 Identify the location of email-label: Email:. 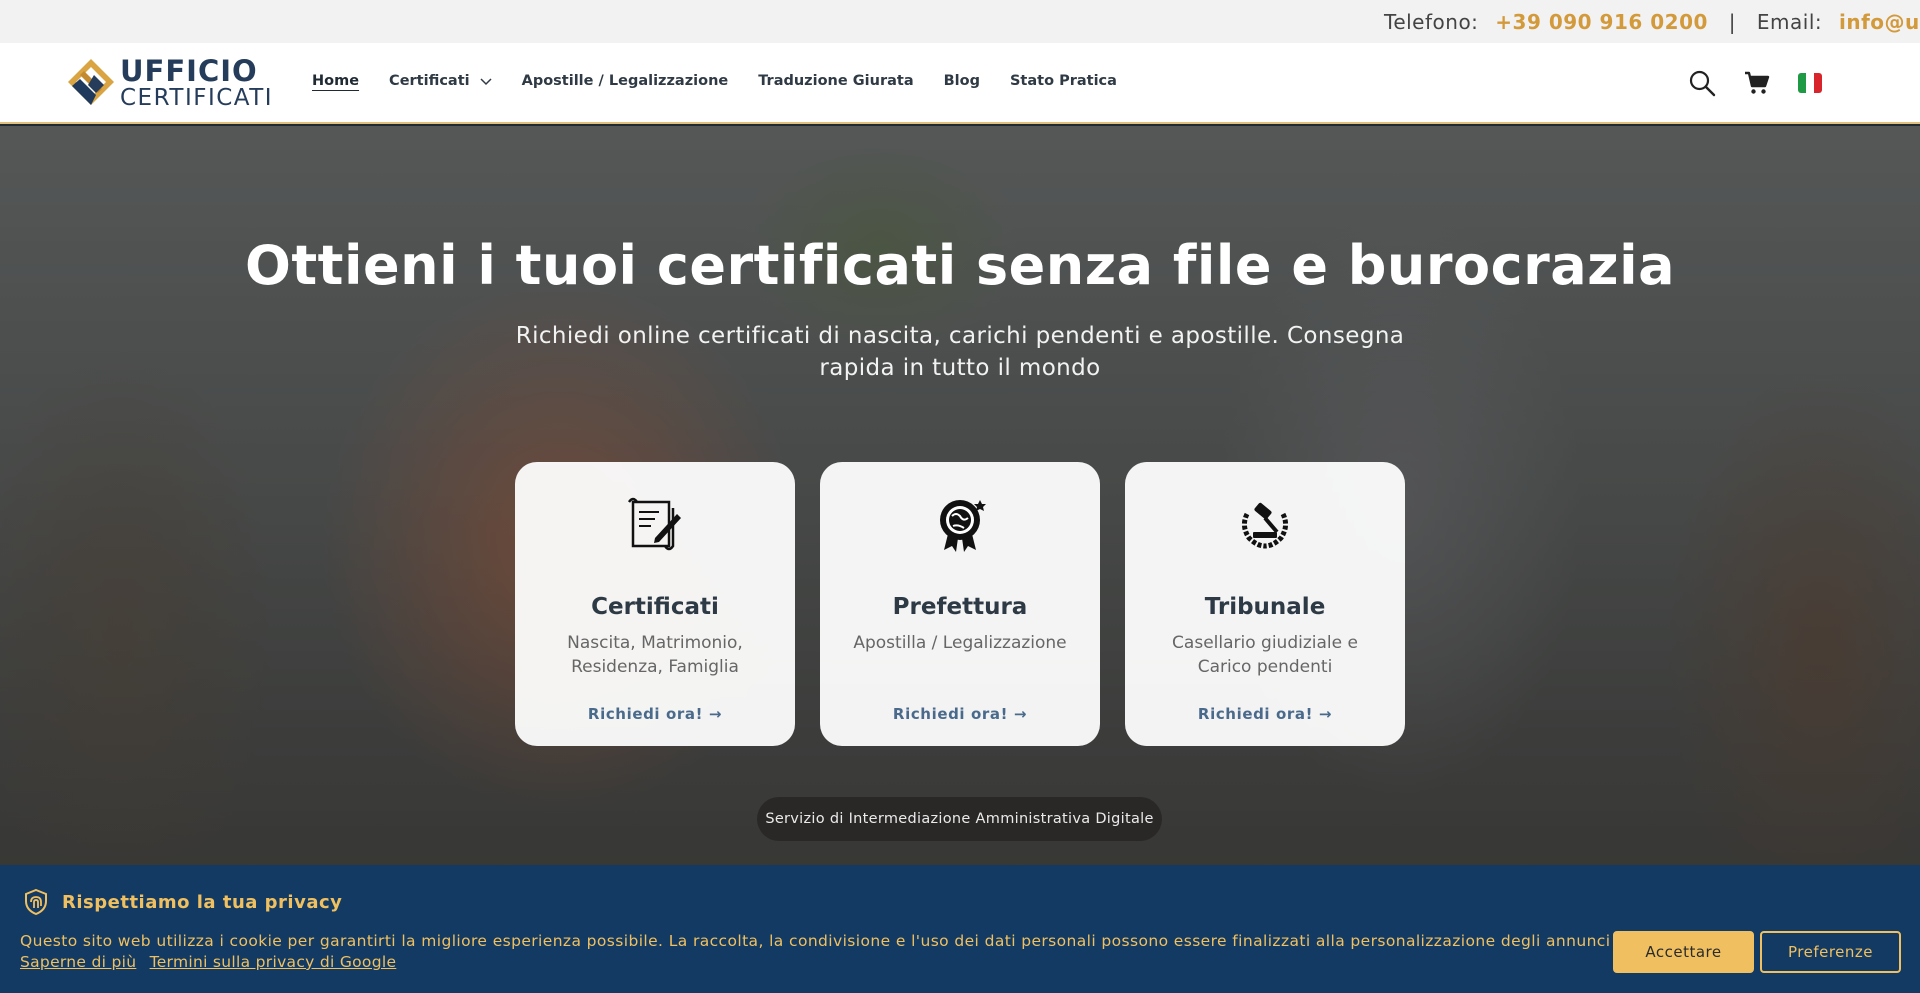
(1789, 22).